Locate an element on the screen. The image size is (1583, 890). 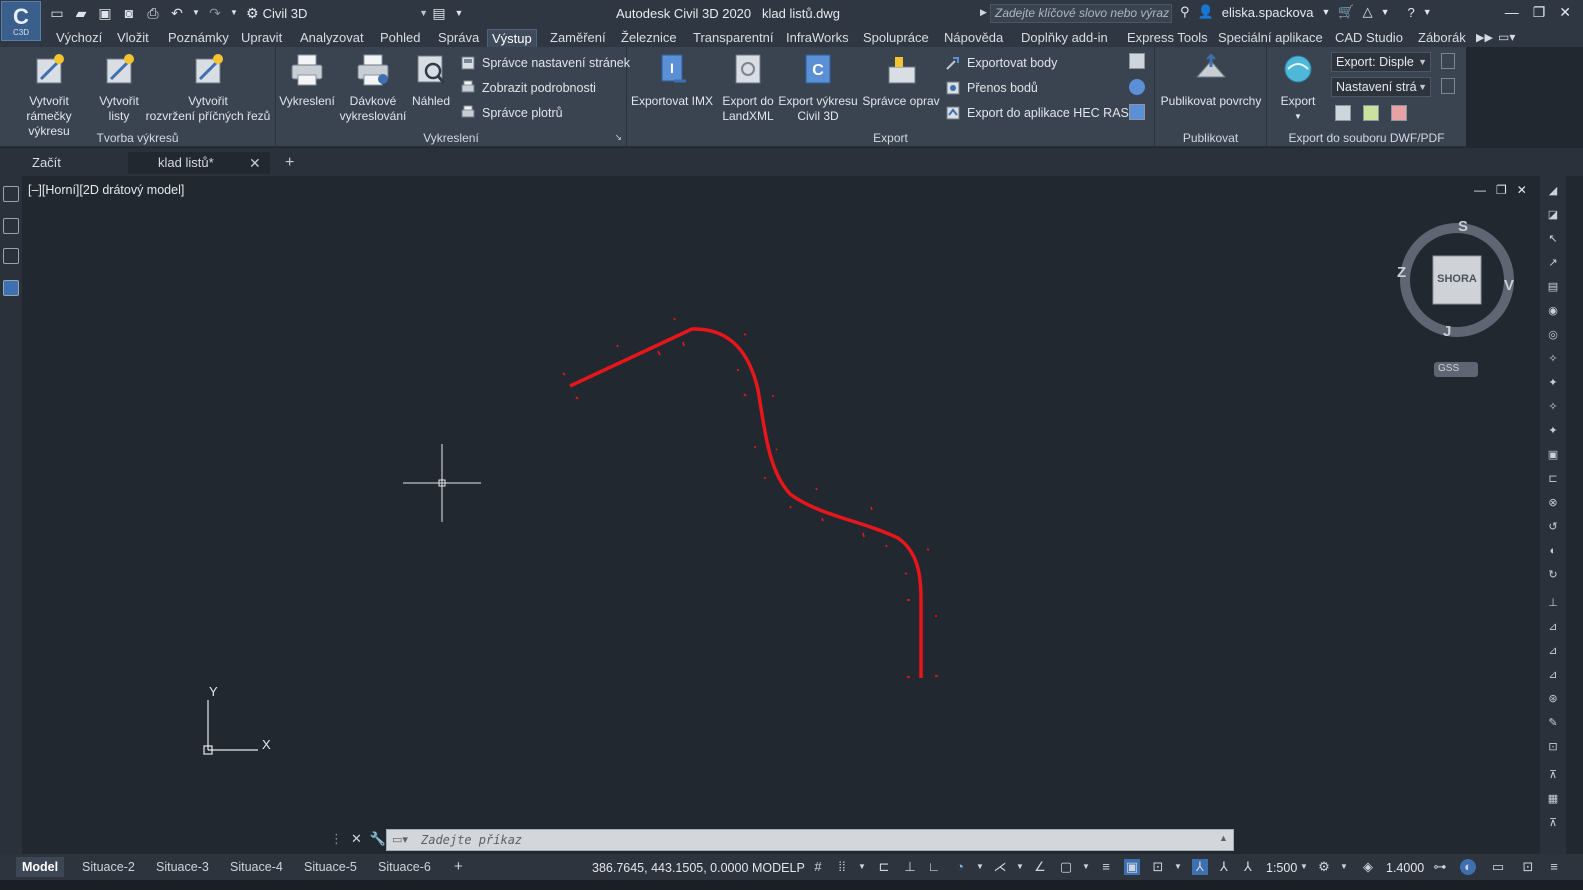
cursor-coordinates: 386.7645, 443.1505, 0.0000 is located at coordinates (670, 868).